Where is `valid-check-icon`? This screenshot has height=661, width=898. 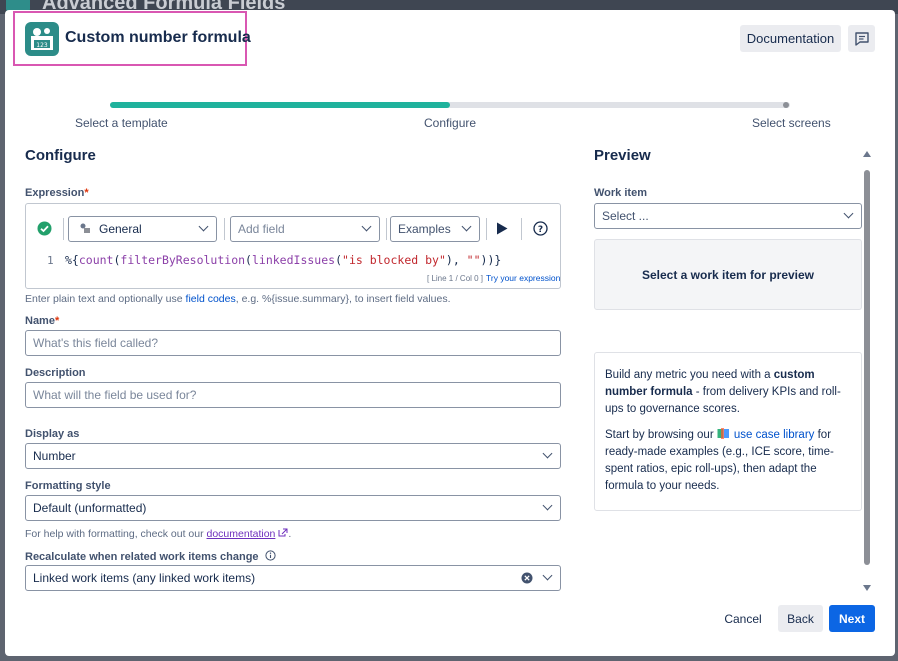 valid-check-icon is located at coordinates (44, 230).